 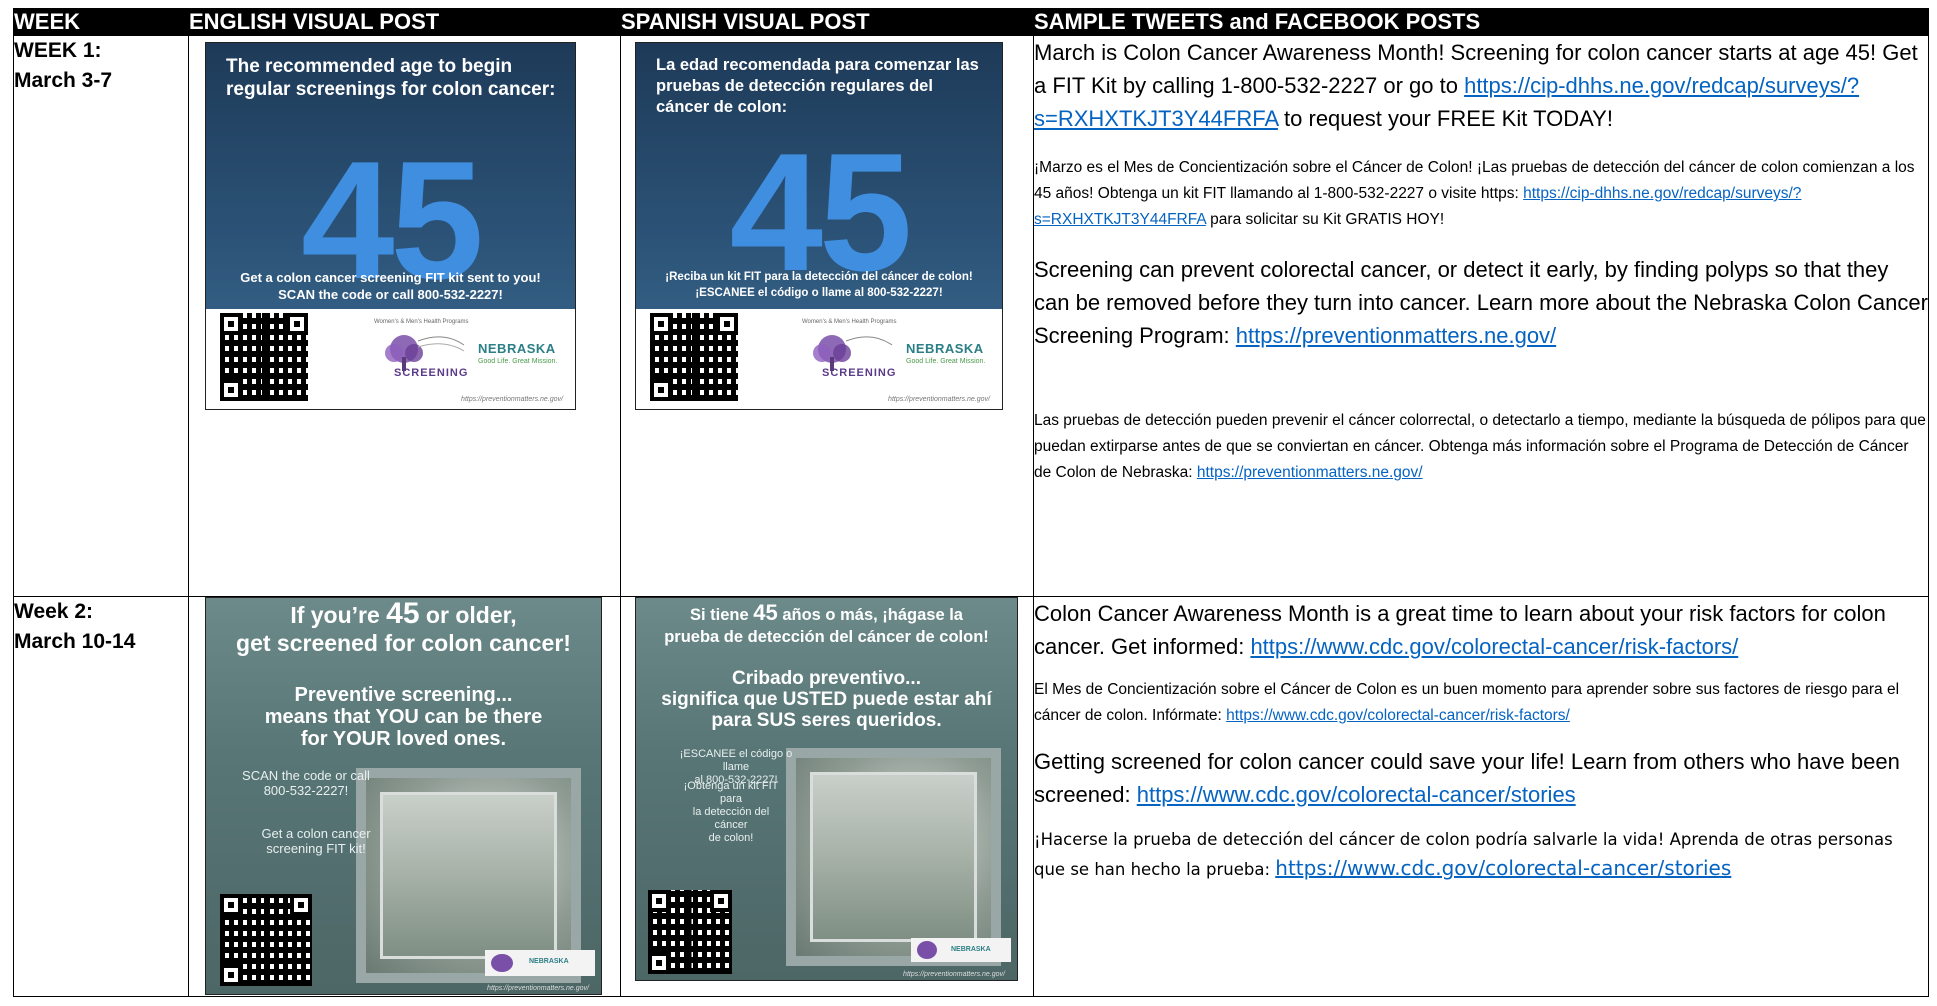 What do you see at coordinates (390, 294) in the screenshot?
I see `poster-cta-line2: SCAN the code or call 800-532-2227!` at bounding box center [390, 294].